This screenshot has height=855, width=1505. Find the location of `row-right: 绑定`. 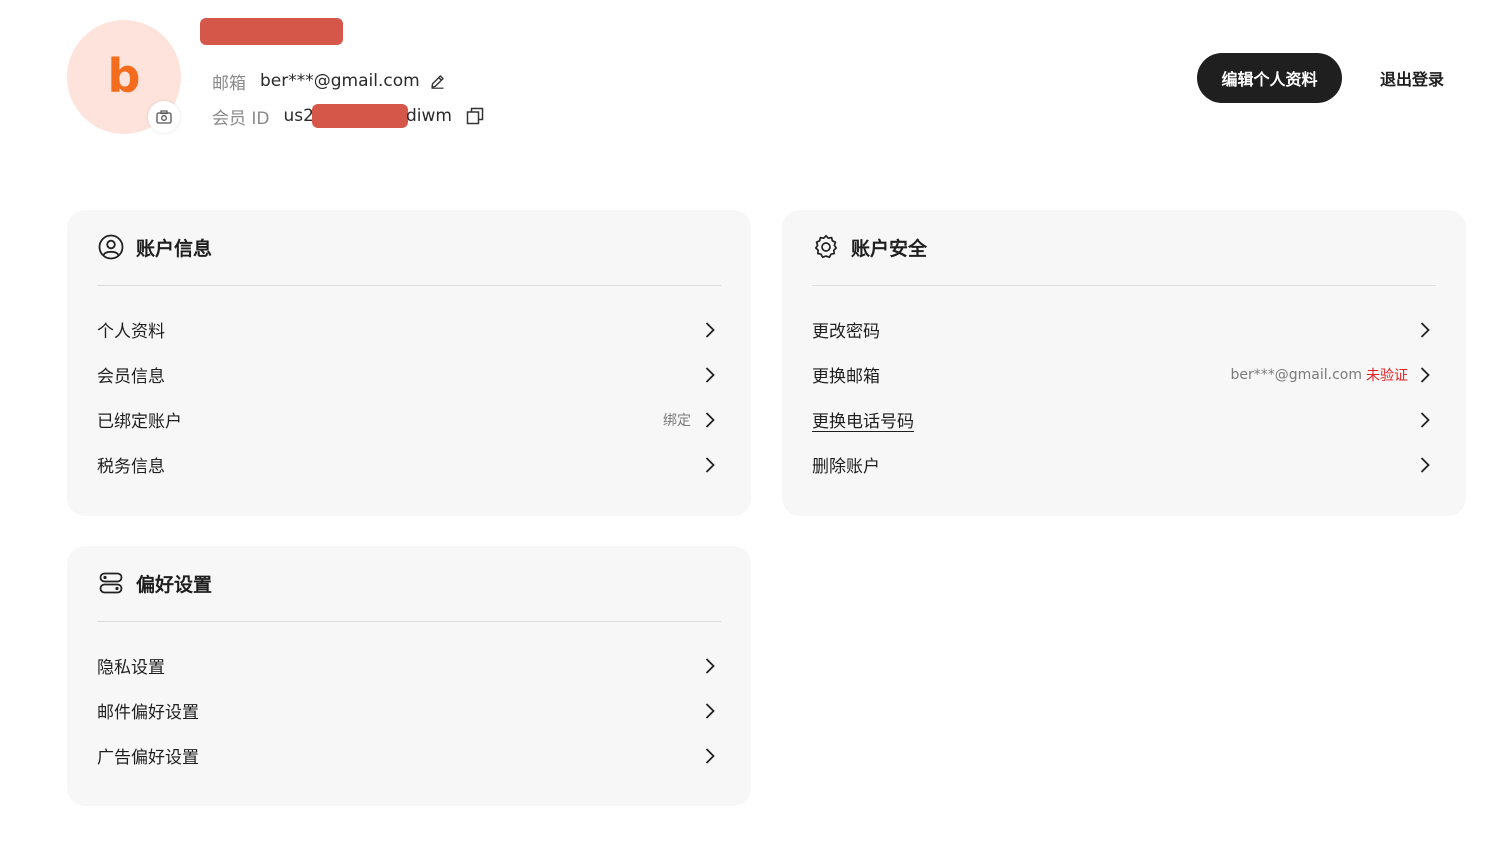

row-right: 绑定 is located at coordinates (692, 420).